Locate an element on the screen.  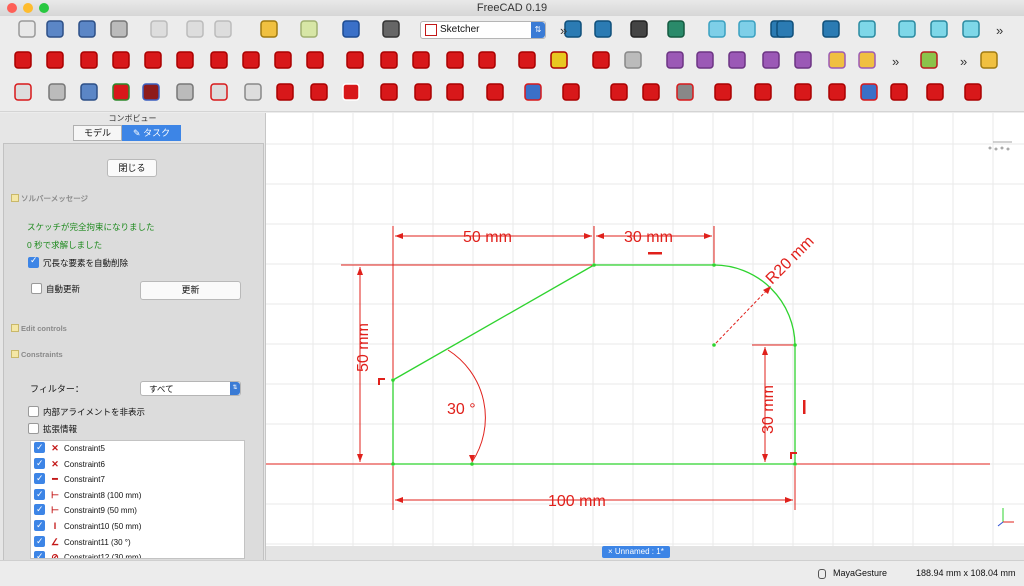
dimension-top-left: 50 mm is located at coordinates (487, 237).